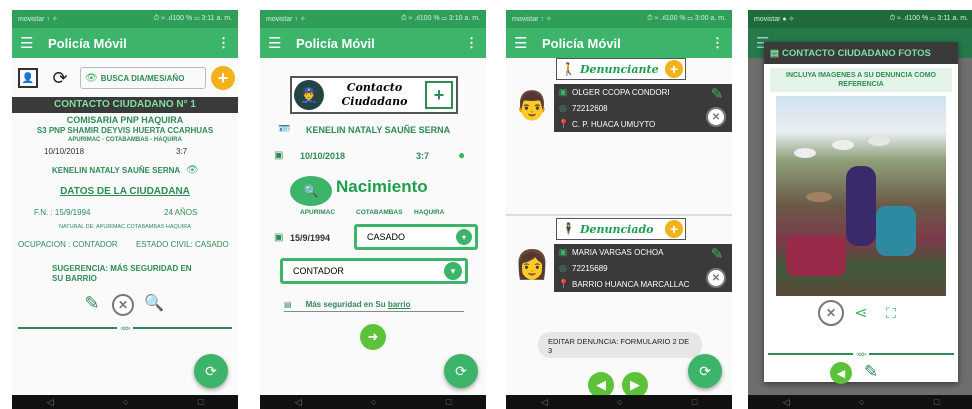 The height and width of the screenshot is (409, 972). I want to click on search-magnifier-icon: 🔍, so click(154, 303).